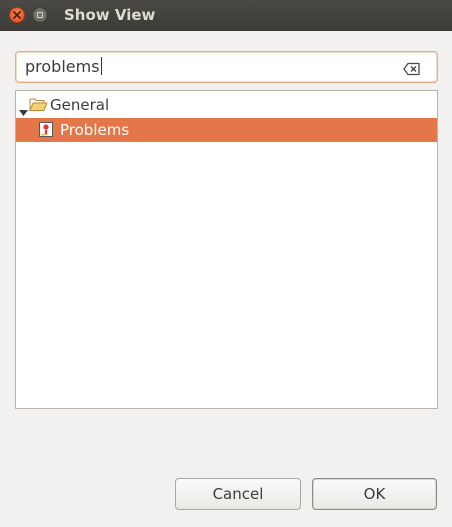 The image size is (452, 527). Describe the element at coordinates (226, 15) in the screenshot. I see `title-bar: Show View` at that location.